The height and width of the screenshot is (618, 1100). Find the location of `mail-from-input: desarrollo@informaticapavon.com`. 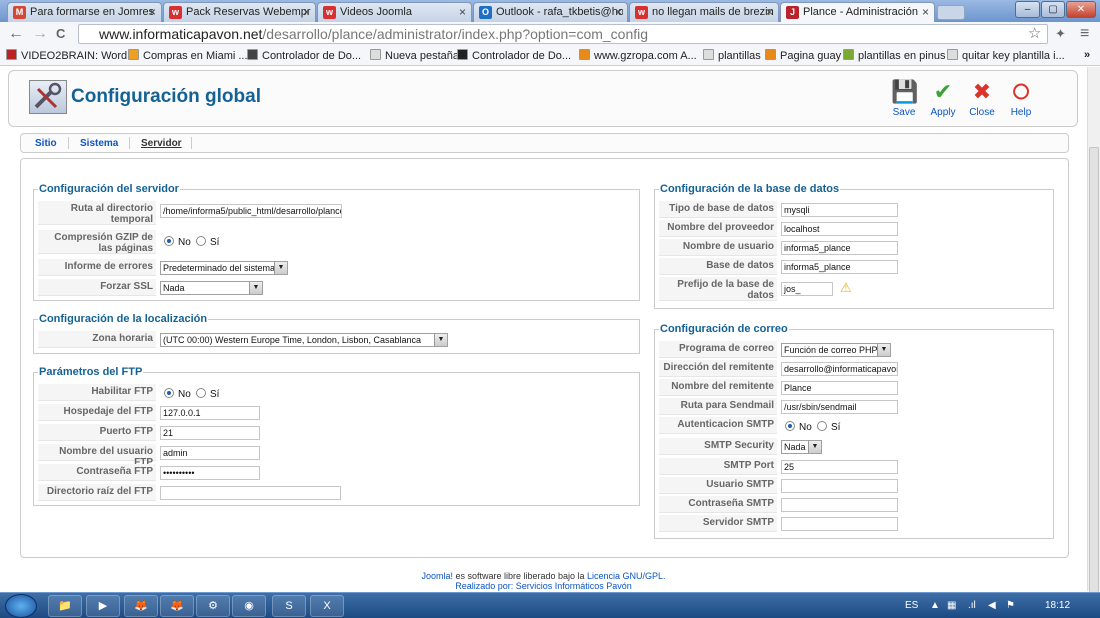

mail-from-input: desarrollo@informaticapavon.com is located at coordinates (839, 369).